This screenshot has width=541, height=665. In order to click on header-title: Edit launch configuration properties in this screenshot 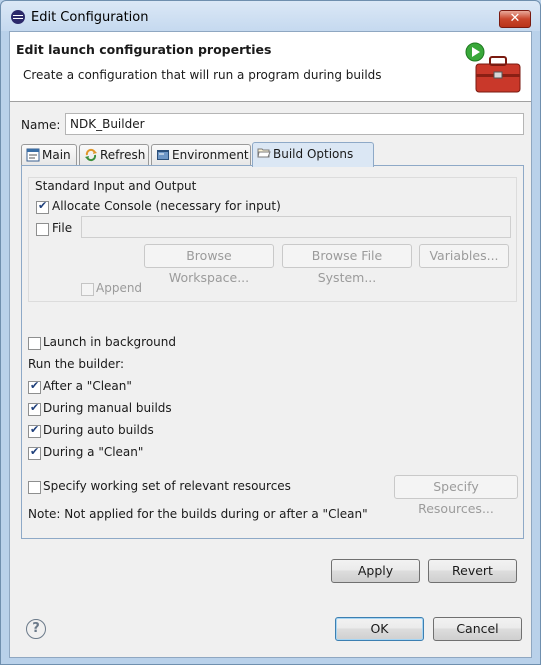, I will do `click(144, 49)`.